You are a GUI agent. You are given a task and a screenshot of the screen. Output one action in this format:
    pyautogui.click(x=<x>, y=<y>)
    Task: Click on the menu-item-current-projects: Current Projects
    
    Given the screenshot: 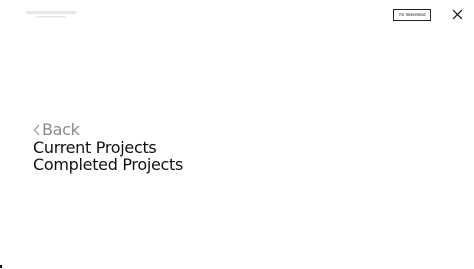 What is the action you would take?
    pyautogui.click(x=108, y=147)
    